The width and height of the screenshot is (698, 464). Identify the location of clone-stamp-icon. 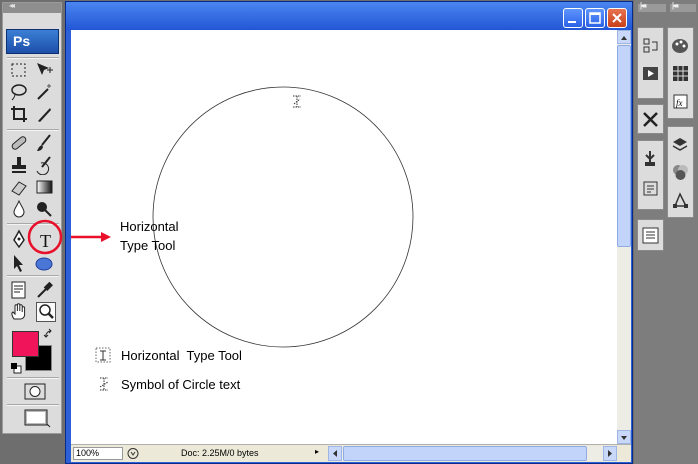
(19, 165).